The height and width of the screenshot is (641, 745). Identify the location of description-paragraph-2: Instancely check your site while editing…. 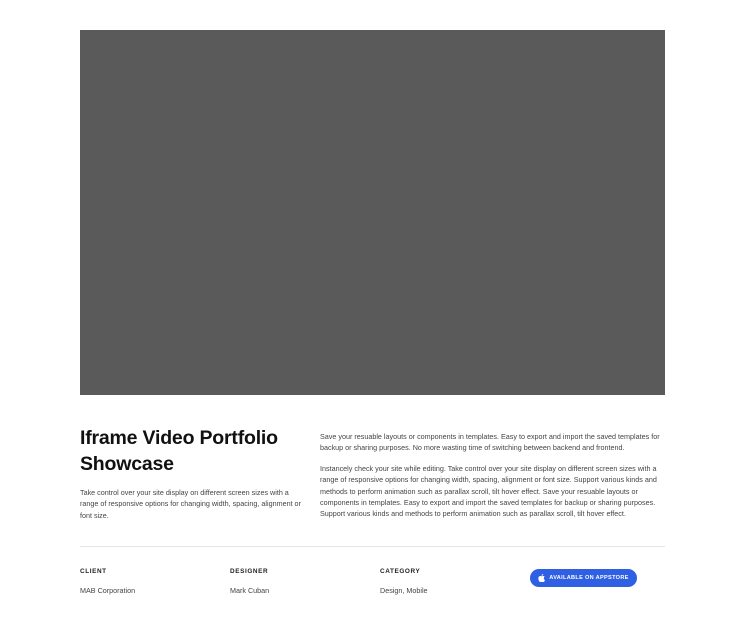
(488, 491).